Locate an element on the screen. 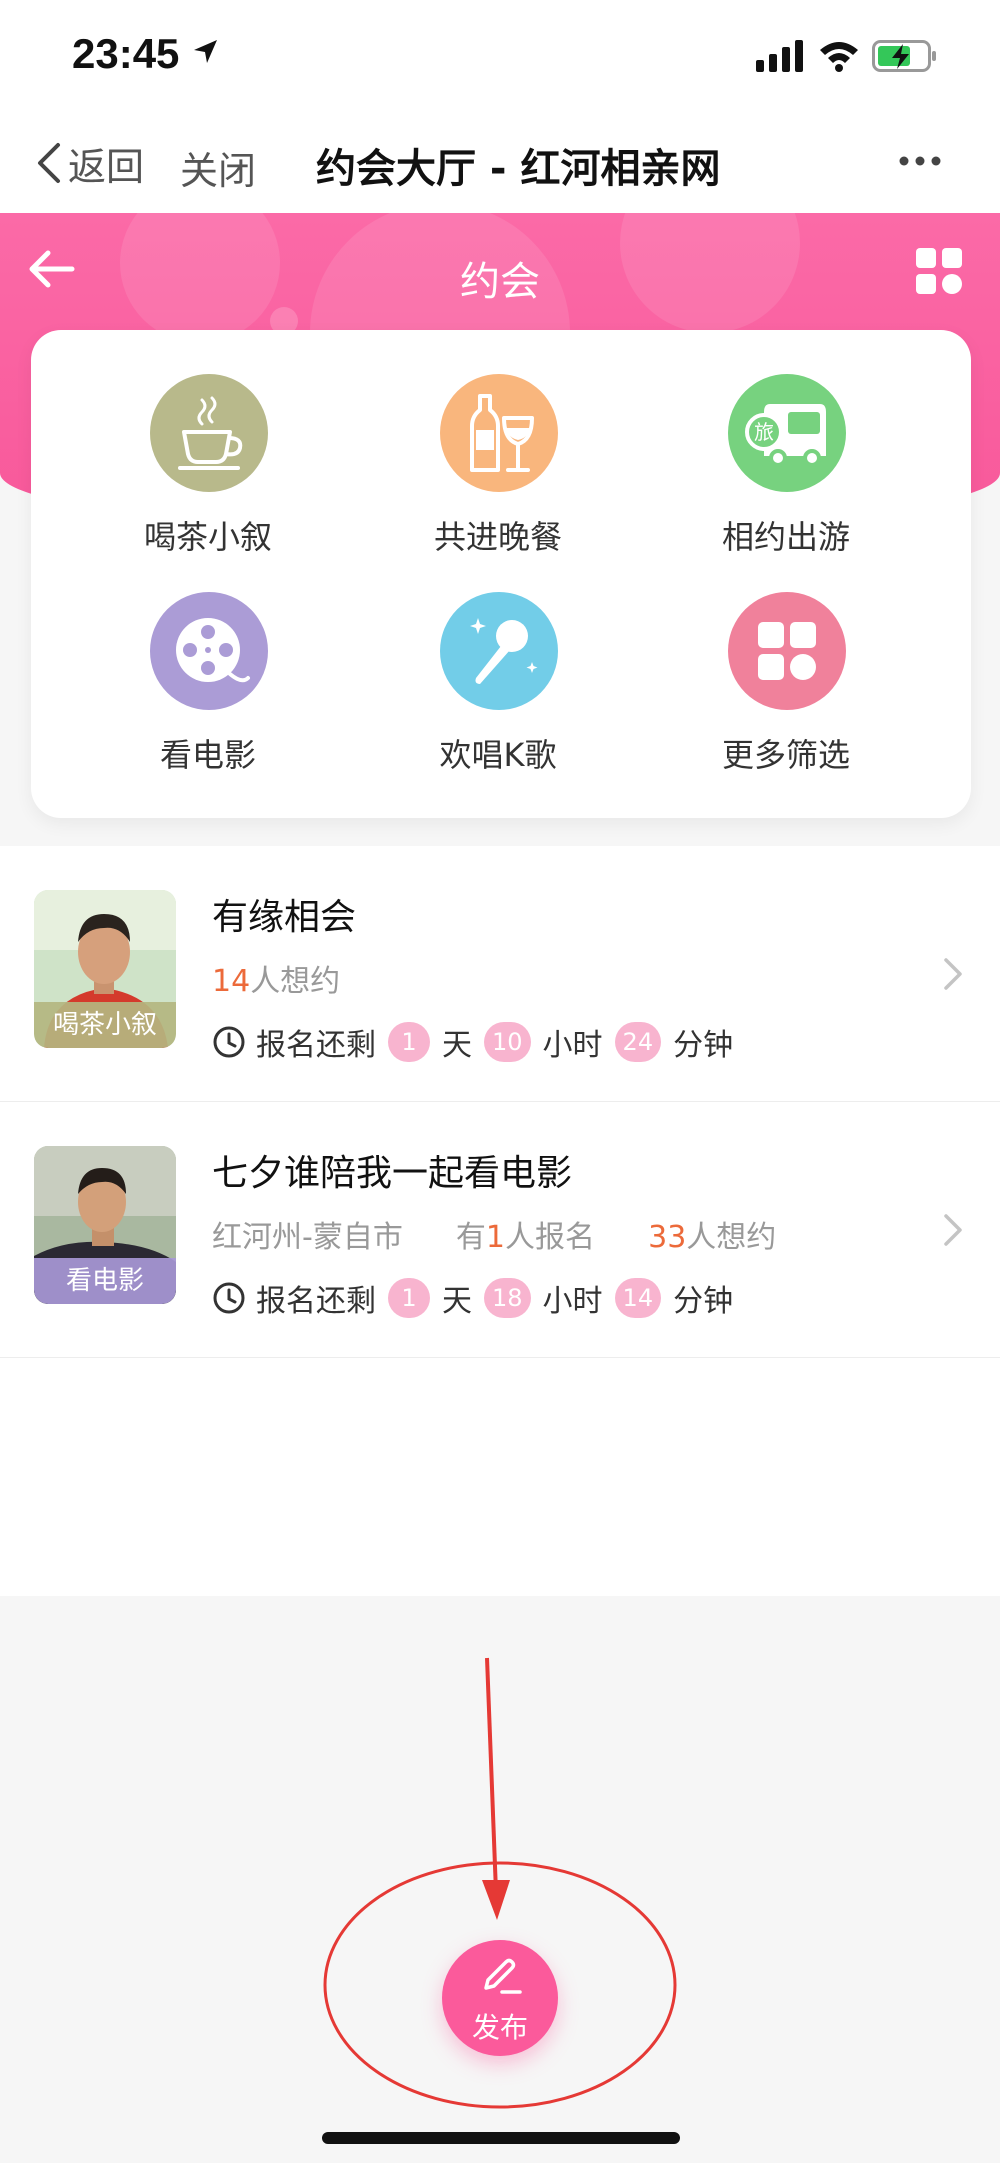 Image resolution: width=1000 pixels, height=2163 pixels. publish-label: 发布 is located at coordinates (499, 2027).